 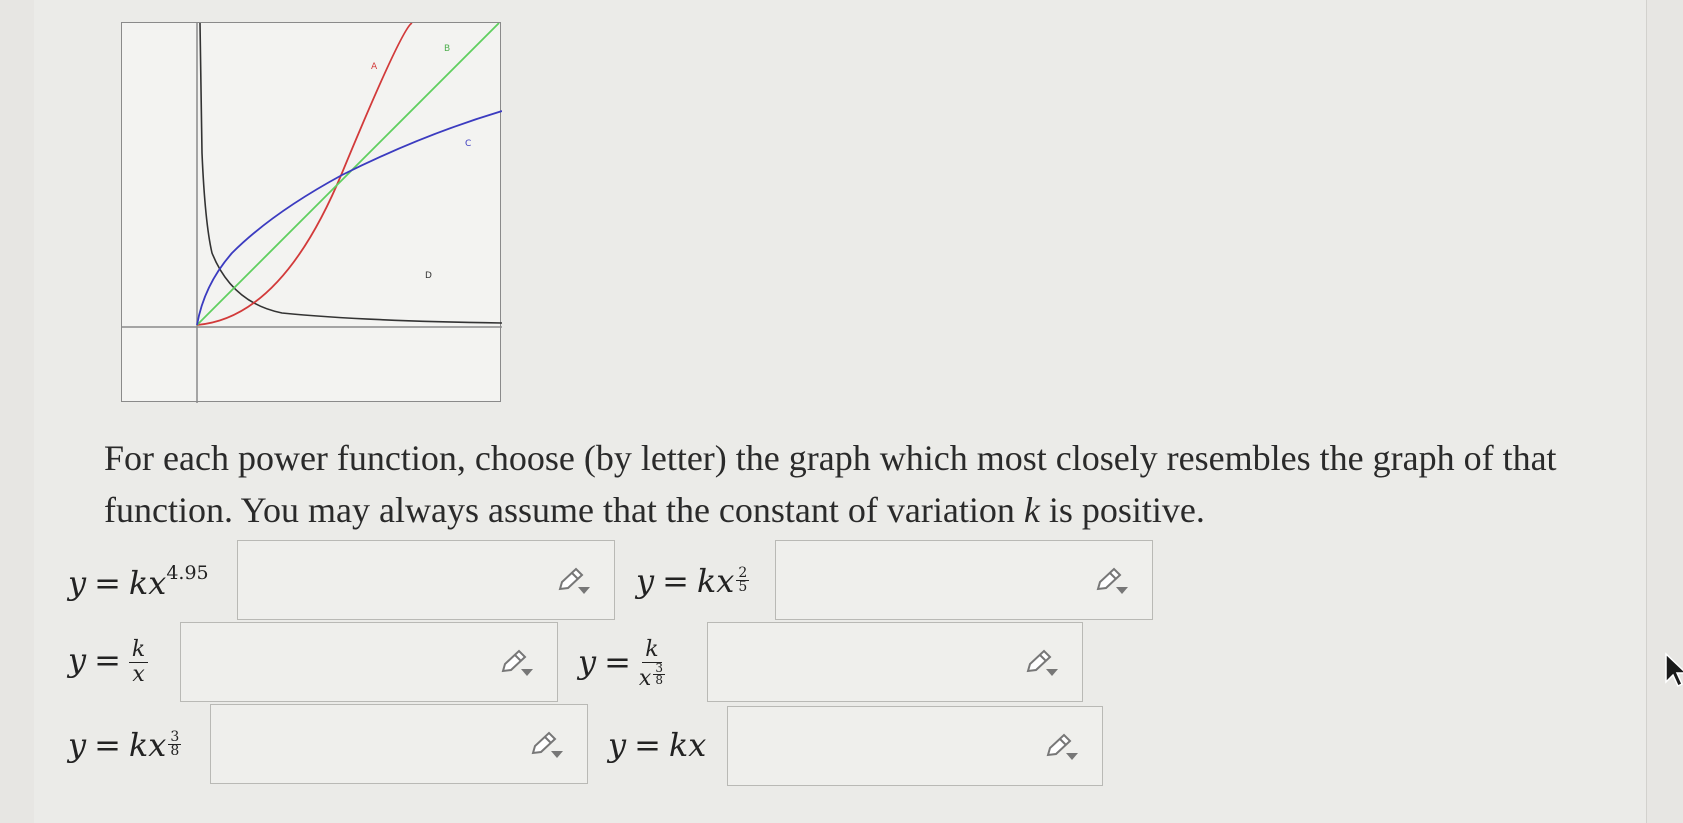 I want to click on graph-svg: A B C D, so click(x=312, y=213).